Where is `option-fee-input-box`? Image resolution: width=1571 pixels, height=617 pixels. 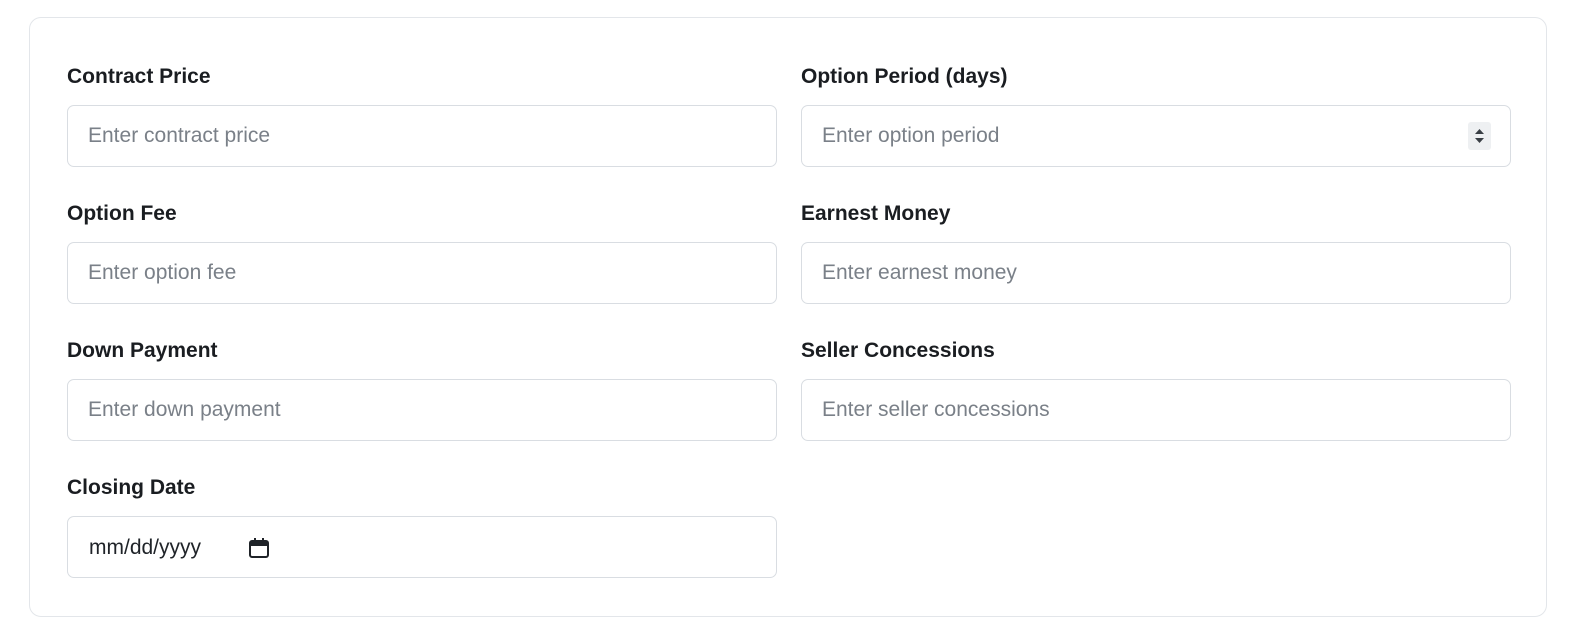 option-fee-input-box is located at coordinates (422, 273).